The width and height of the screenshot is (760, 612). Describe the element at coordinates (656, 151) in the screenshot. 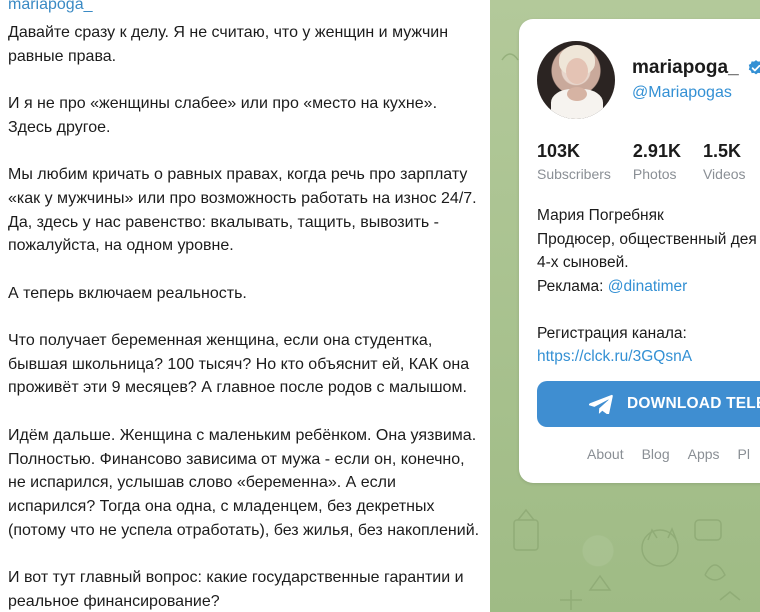

I see `stat-value: 2.91K` at that location.